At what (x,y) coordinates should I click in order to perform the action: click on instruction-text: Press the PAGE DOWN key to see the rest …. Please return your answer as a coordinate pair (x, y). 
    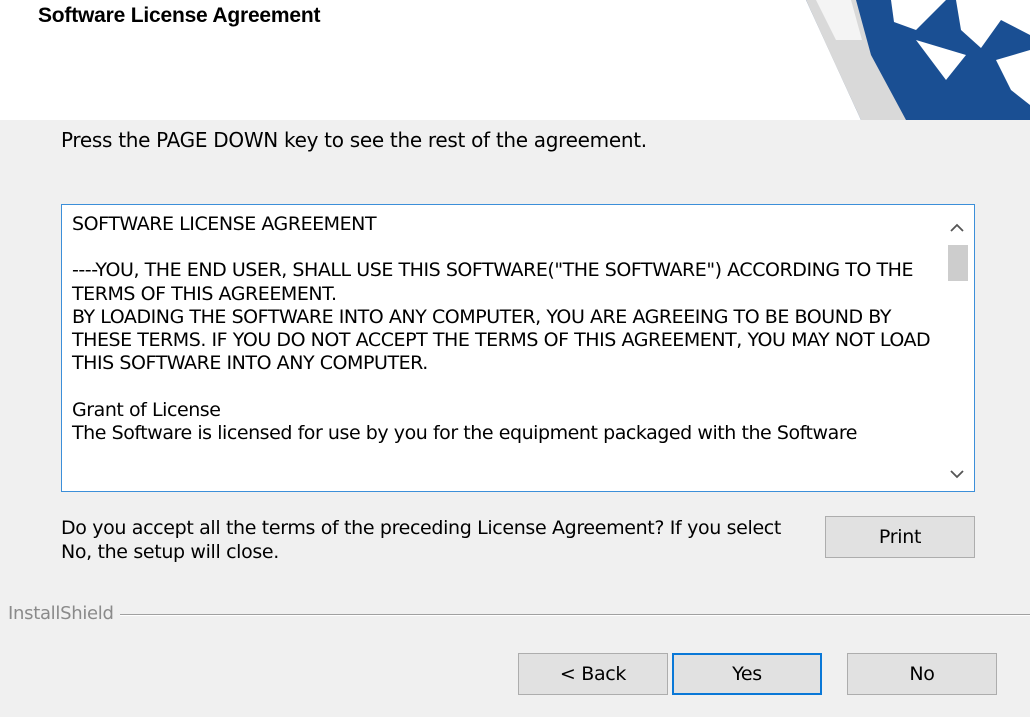
    Looking at the image, I should click on (354, 140).